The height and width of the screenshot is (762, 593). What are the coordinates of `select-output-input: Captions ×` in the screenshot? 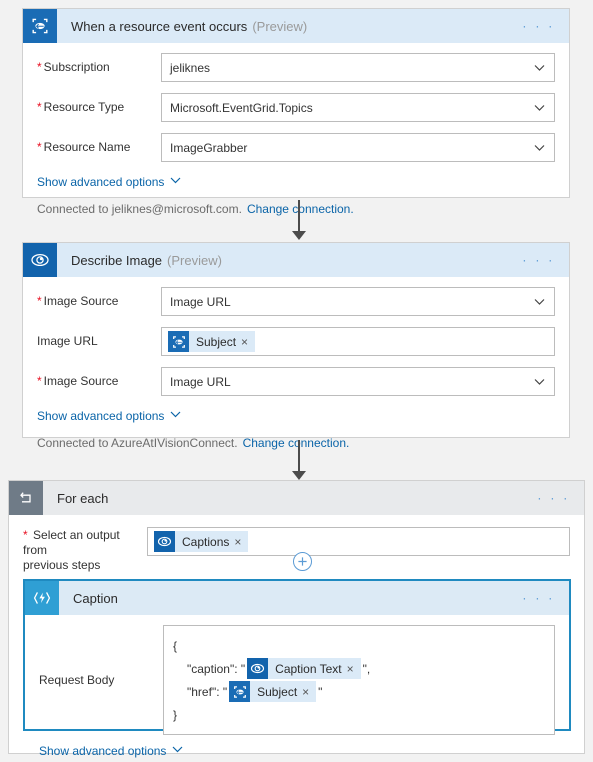 It's located at (358, 541).